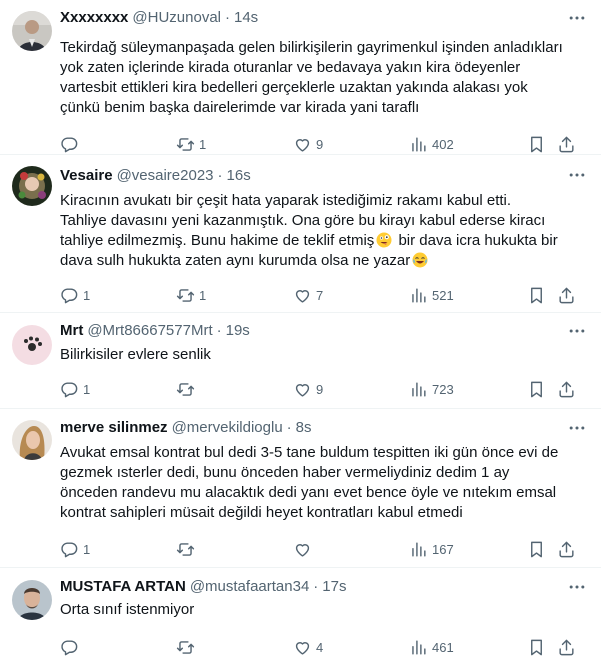  What do you see at coordinates (323, 610) in the screenshot?
I see `tweet-text: Orta sınıf istenmiyor` at bounding box center [323, 610].